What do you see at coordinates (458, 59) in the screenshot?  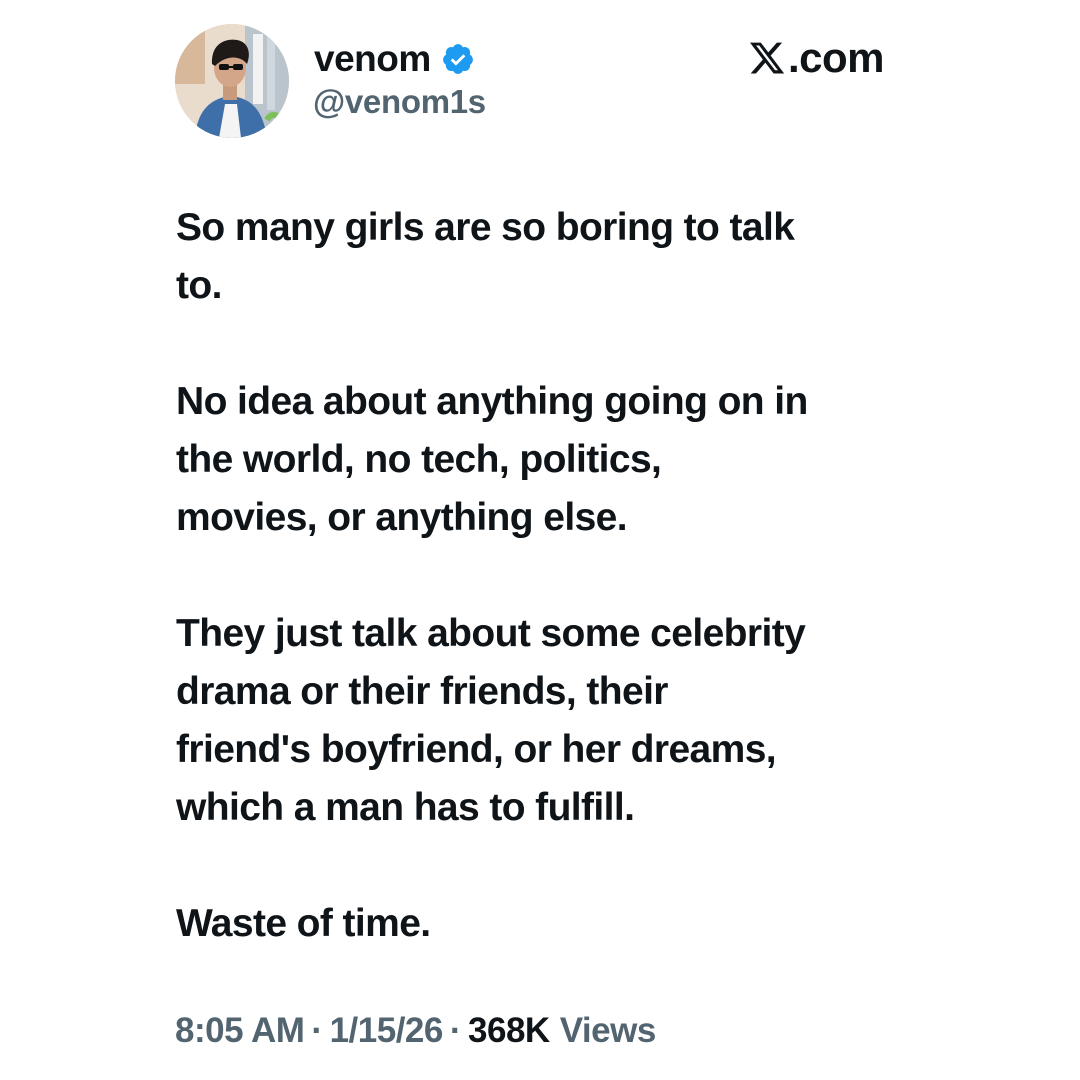 I see `verified-badge-icon` at bounding box center [458, 59].